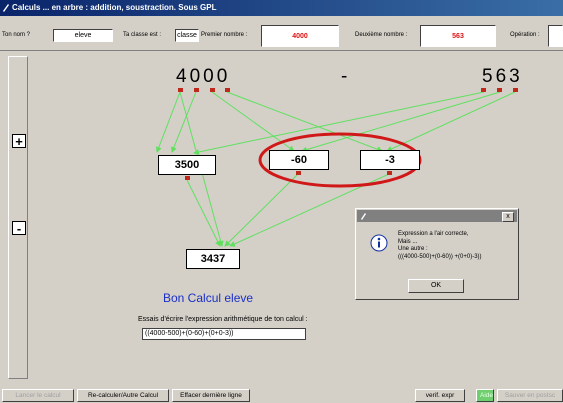  Describe the element at coordinates (19, 141) in the screenshot. I see `plus-button: +` at that location.